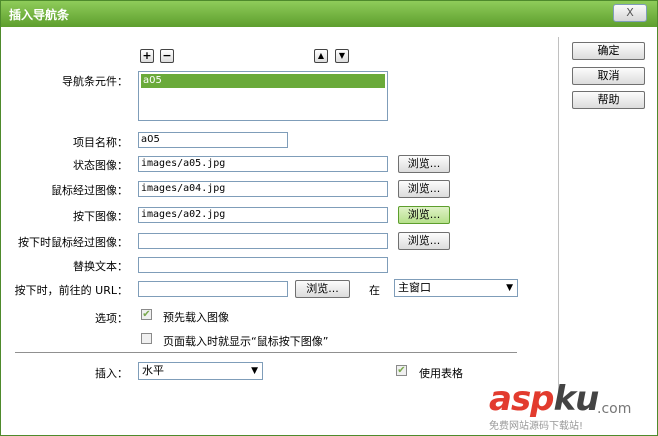  I want to click on preload-label: 预先载入图像, so click(196, 317).